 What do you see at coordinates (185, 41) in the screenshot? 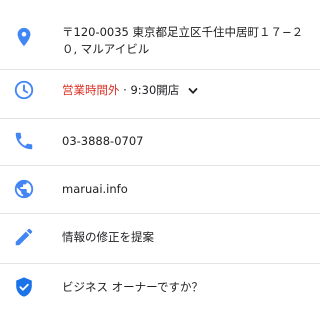
I see `address-text: 〒120-0035 東京都足立区千住中居町１７−２ ０, マルアイビル` at bounding box center [185, 41].